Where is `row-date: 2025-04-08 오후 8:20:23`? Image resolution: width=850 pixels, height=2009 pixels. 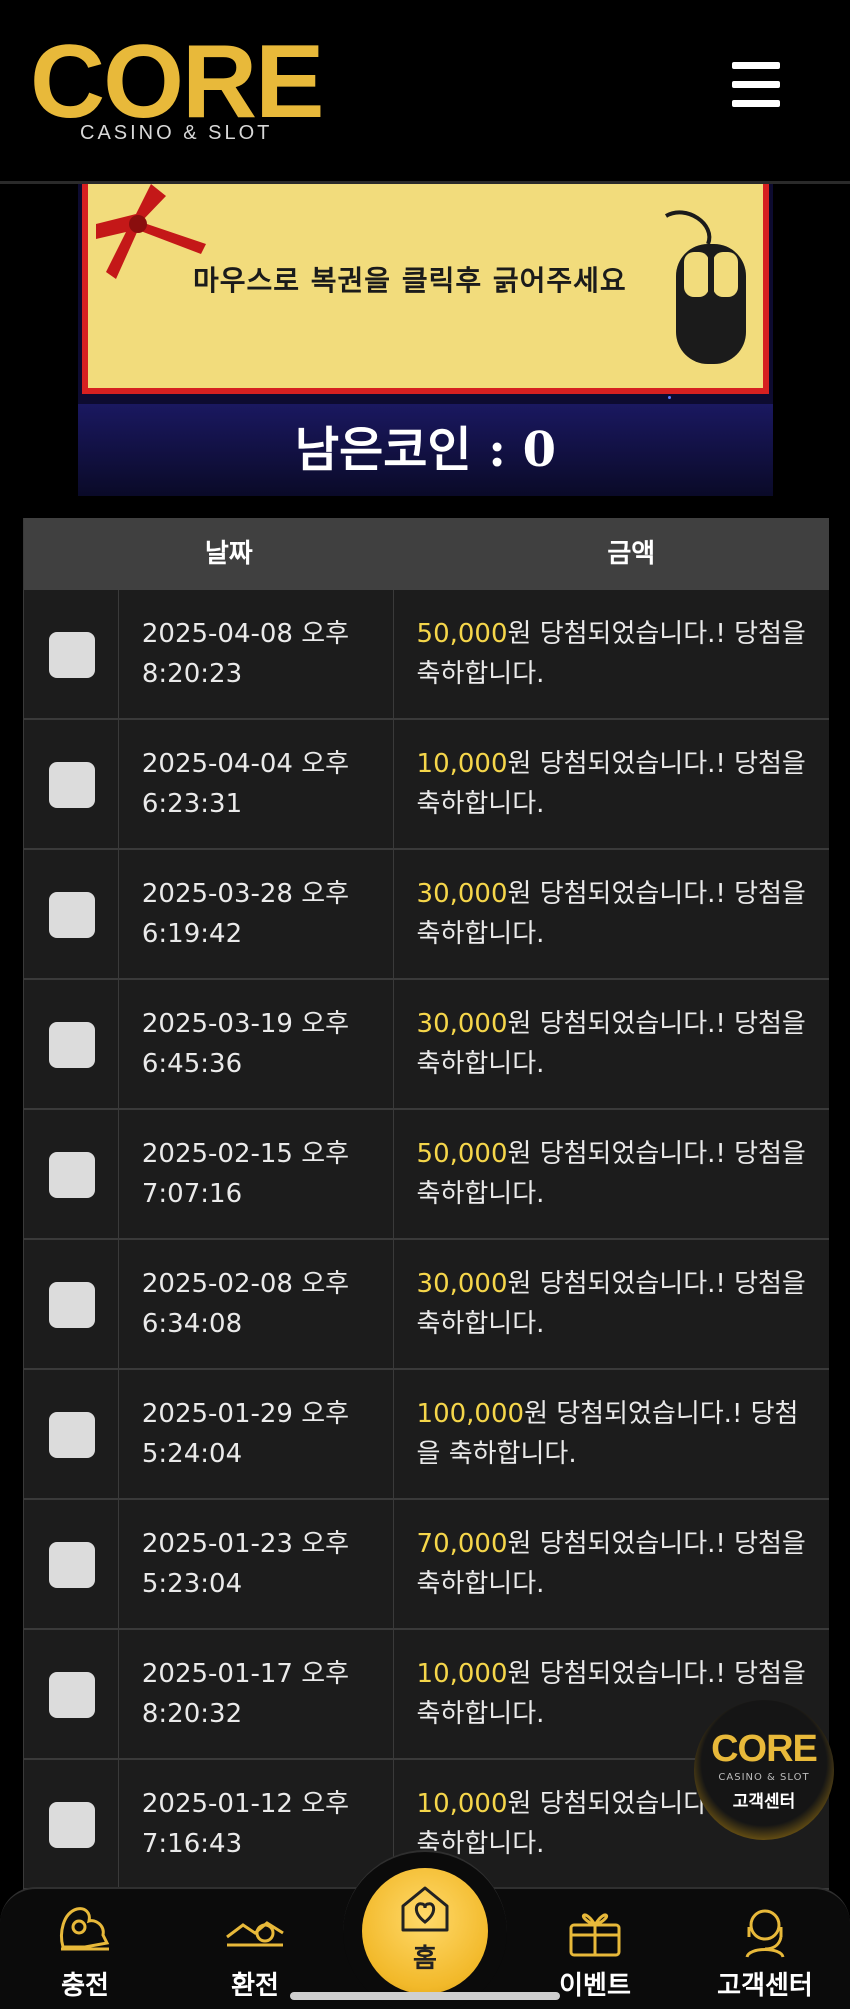
row-date: 2025-04-08 오후 8:20:23 is located at coordinates (256, 654).